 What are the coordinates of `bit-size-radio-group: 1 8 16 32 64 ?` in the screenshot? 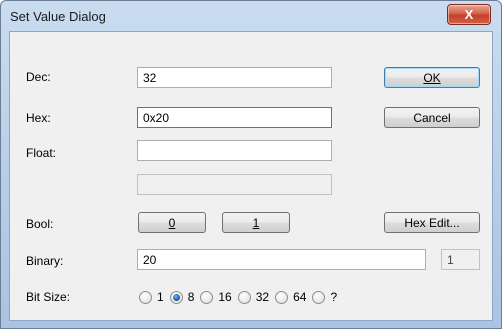 It's located at (241, 297).